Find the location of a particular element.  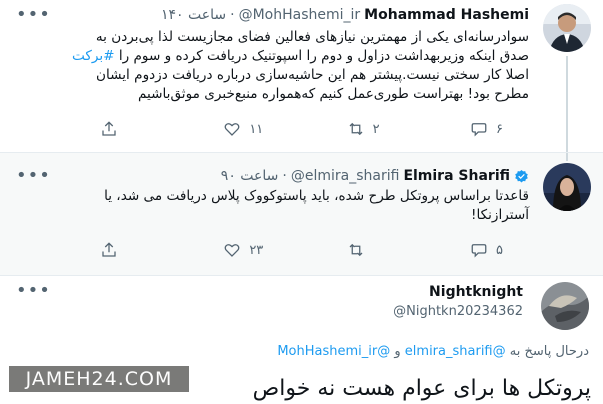

mention-link-2: @MohHashemi_ir is located at coordinates (333, 351).